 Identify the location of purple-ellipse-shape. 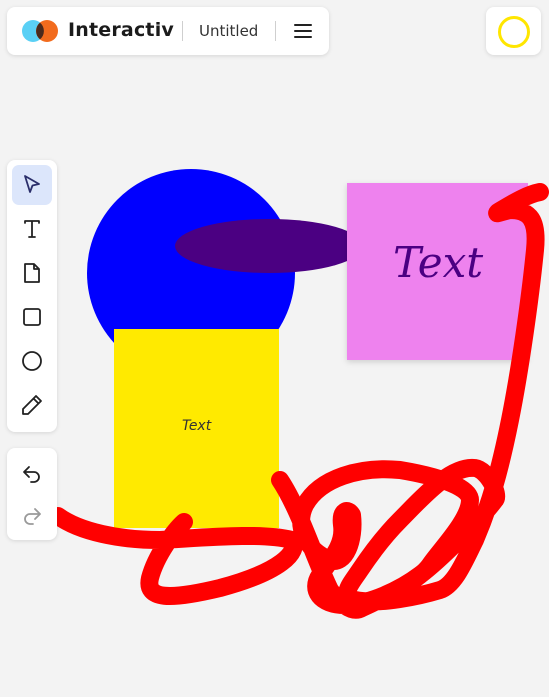
(269, 246).